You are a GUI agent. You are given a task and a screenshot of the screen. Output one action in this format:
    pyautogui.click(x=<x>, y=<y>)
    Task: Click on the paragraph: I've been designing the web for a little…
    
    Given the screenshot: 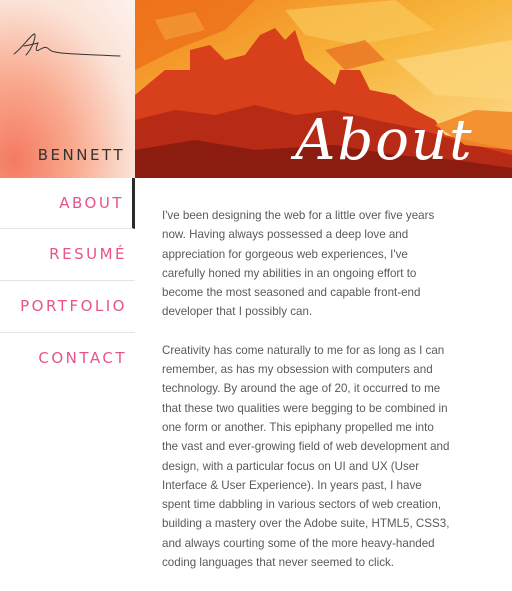 What is the action you would take?
    pyautogui.click(x=298, y=264)
    